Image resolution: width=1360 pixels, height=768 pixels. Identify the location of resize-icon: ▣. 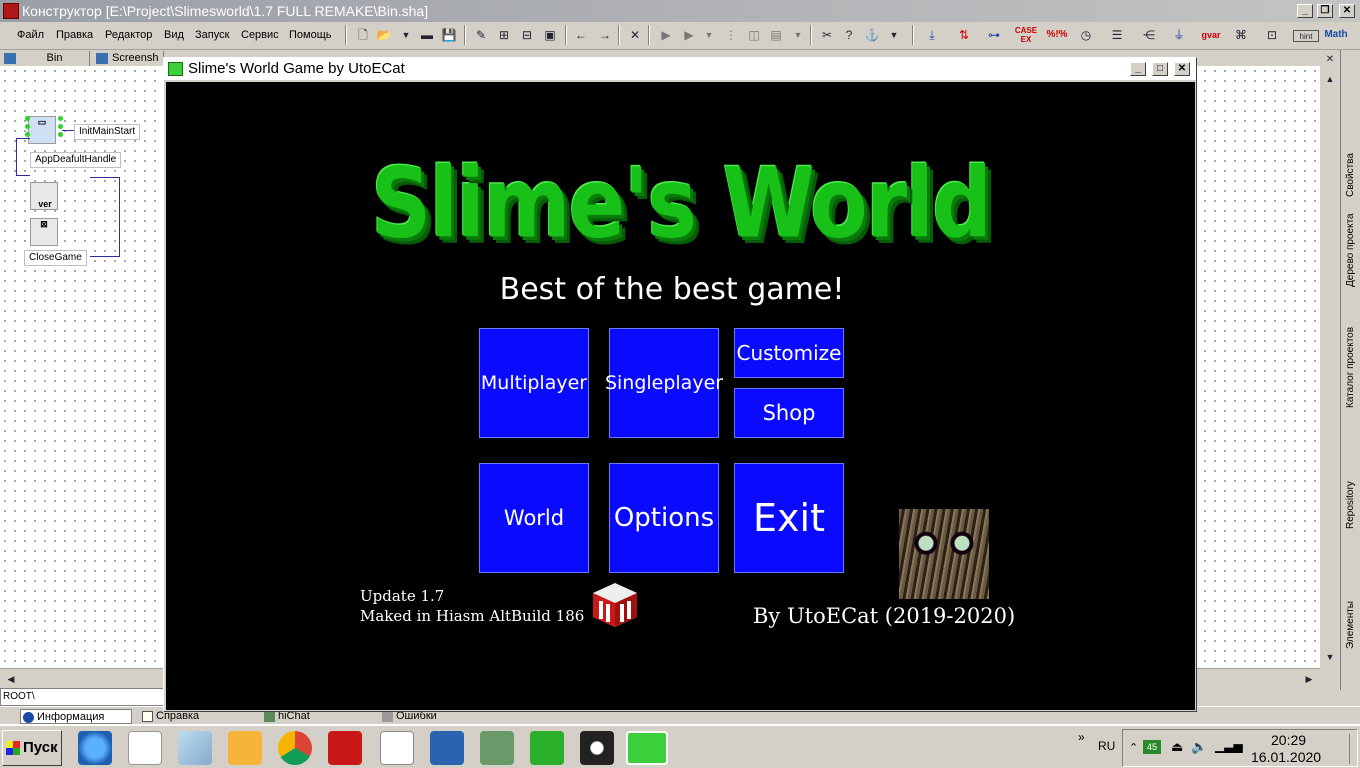
(550, 35).